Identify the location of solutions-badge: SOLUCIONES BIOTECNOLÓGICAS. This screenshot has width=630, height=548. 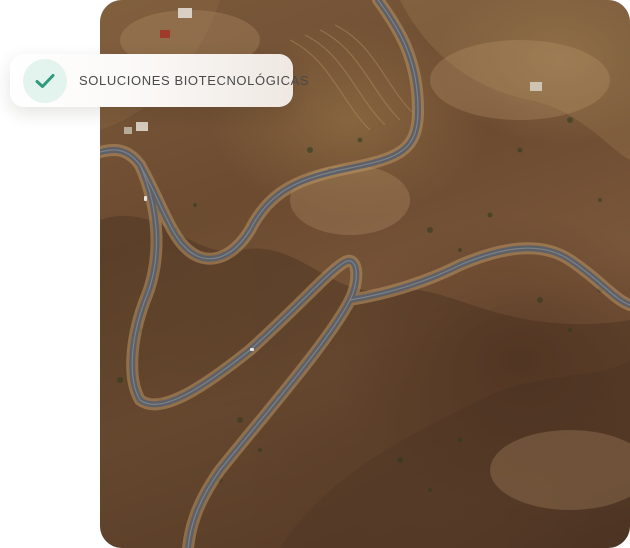
(159, 80).